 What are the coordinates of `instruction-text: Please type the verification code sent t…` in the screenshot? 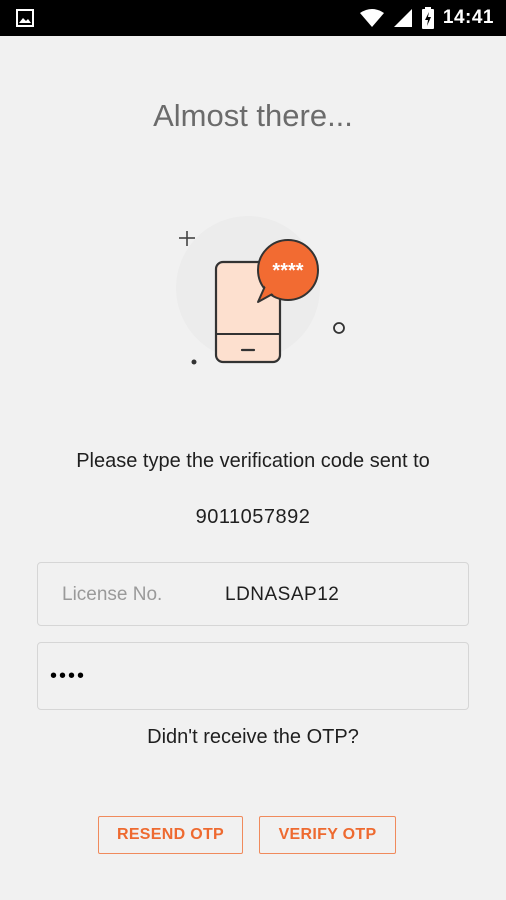 It's located at (253, 461).